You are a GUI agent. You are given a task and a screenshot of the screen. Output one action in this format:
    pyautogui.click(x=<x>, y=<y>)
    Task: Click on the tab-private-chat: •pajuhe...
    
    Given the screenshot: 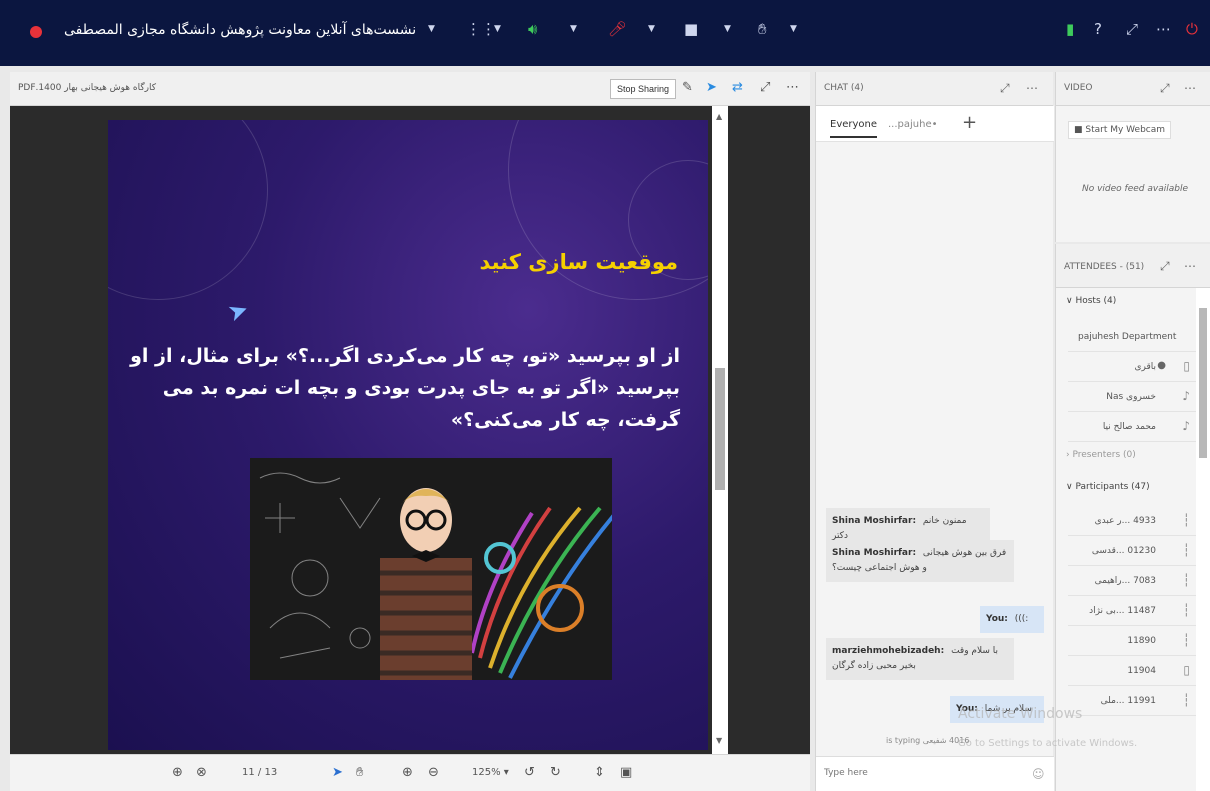 What is the action you would take?
    pyautogui.click(x=913, y=124)
    